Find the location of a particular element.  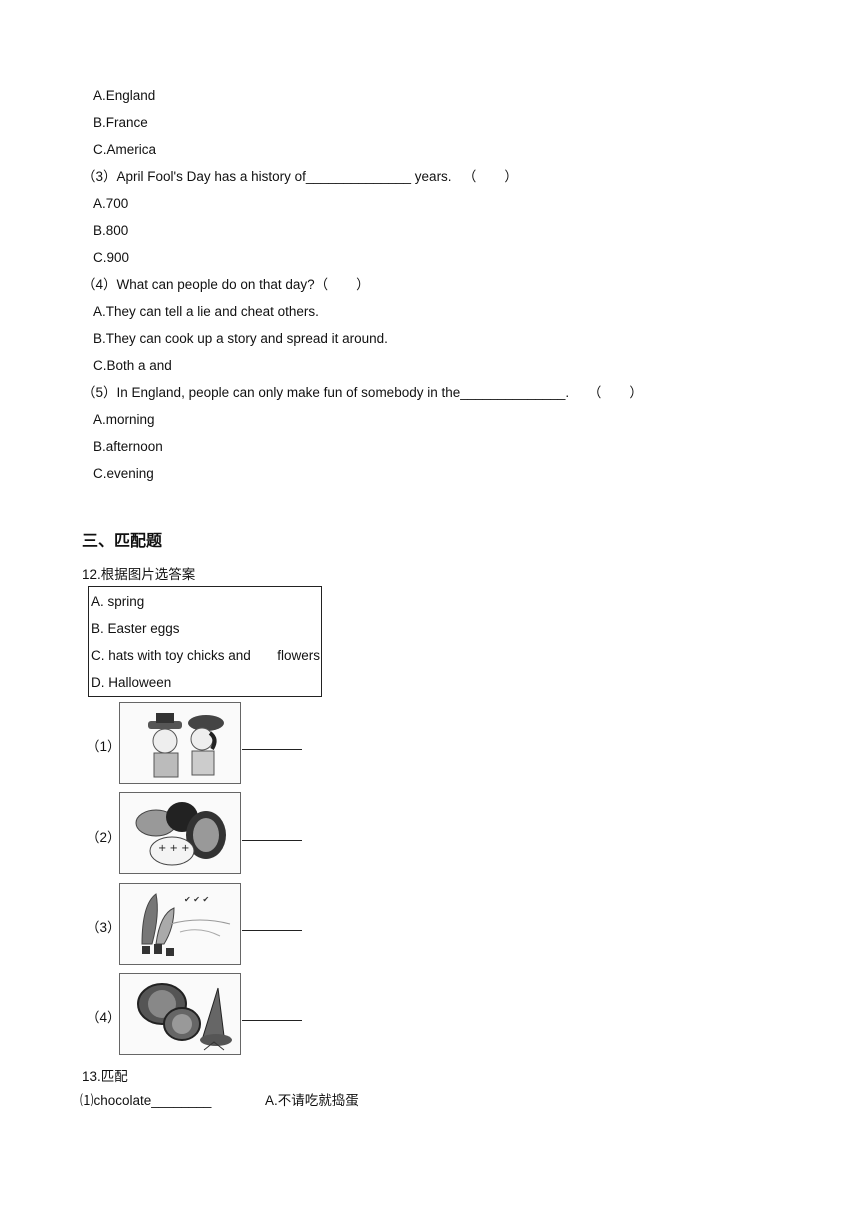

match-right-text: A.不请吃就捣蛋 is located at coordinates (312, 1100).